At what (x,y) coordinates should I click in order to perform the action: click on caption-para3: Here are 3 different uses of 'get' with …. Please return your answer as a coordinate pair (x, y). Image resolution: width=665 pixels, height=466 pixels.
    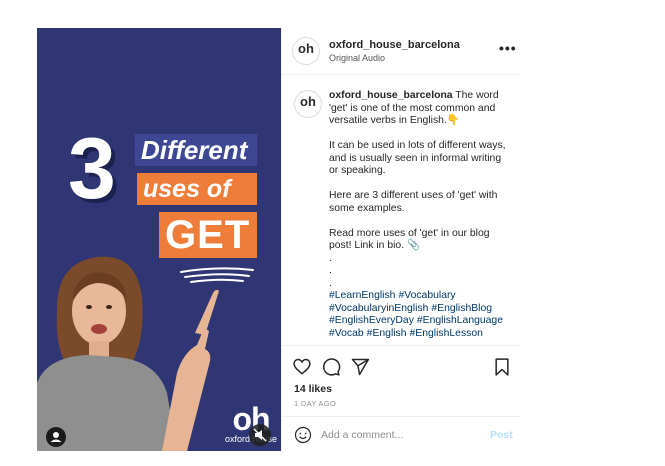
    Looking at the image, I should click on (413, 202).